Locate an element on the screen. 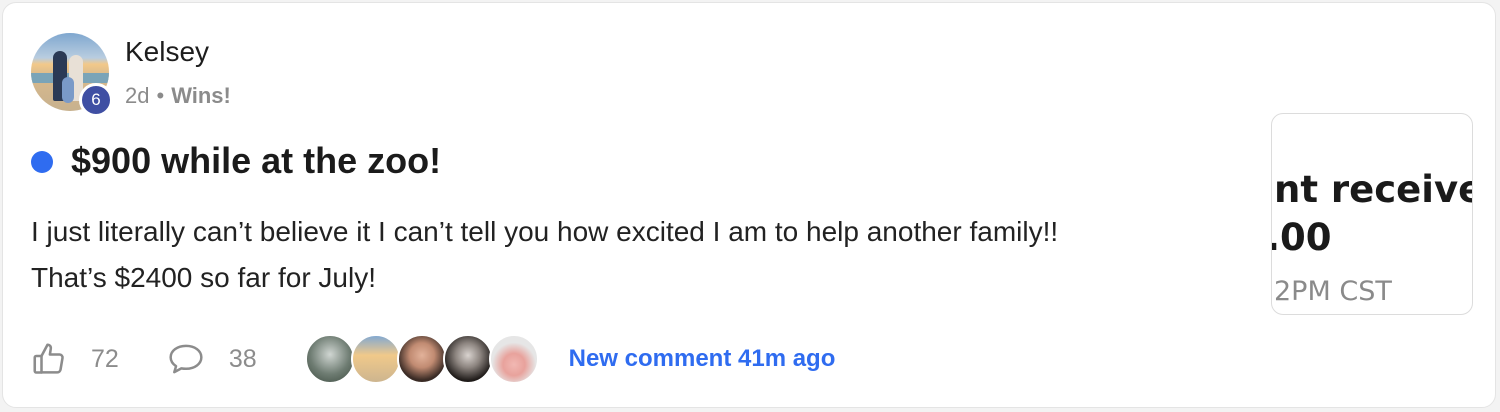 The width and height of the screenshot is (1500, 412). author-avatar: 6 is located at coordinates (72, 75).